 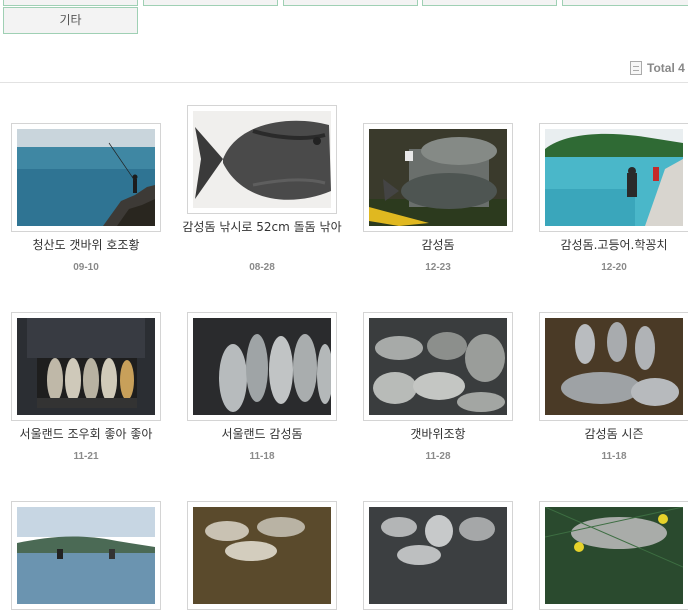 I want to click on divider, so click(x=344, y=82).